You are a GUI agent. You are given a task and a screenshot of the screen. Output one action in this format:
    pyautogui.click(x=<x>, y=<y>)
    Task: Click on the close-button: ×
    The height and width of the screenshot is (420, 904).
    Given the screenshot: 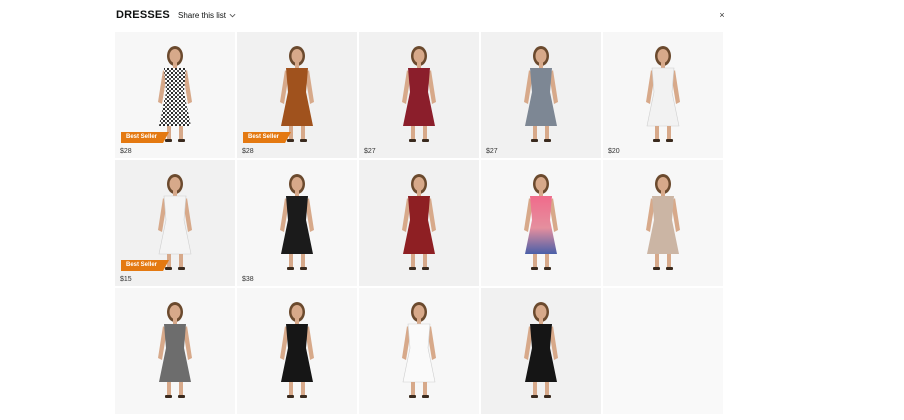 What is the action you would take?
    pyautogui.click(x=722, y=15)
    